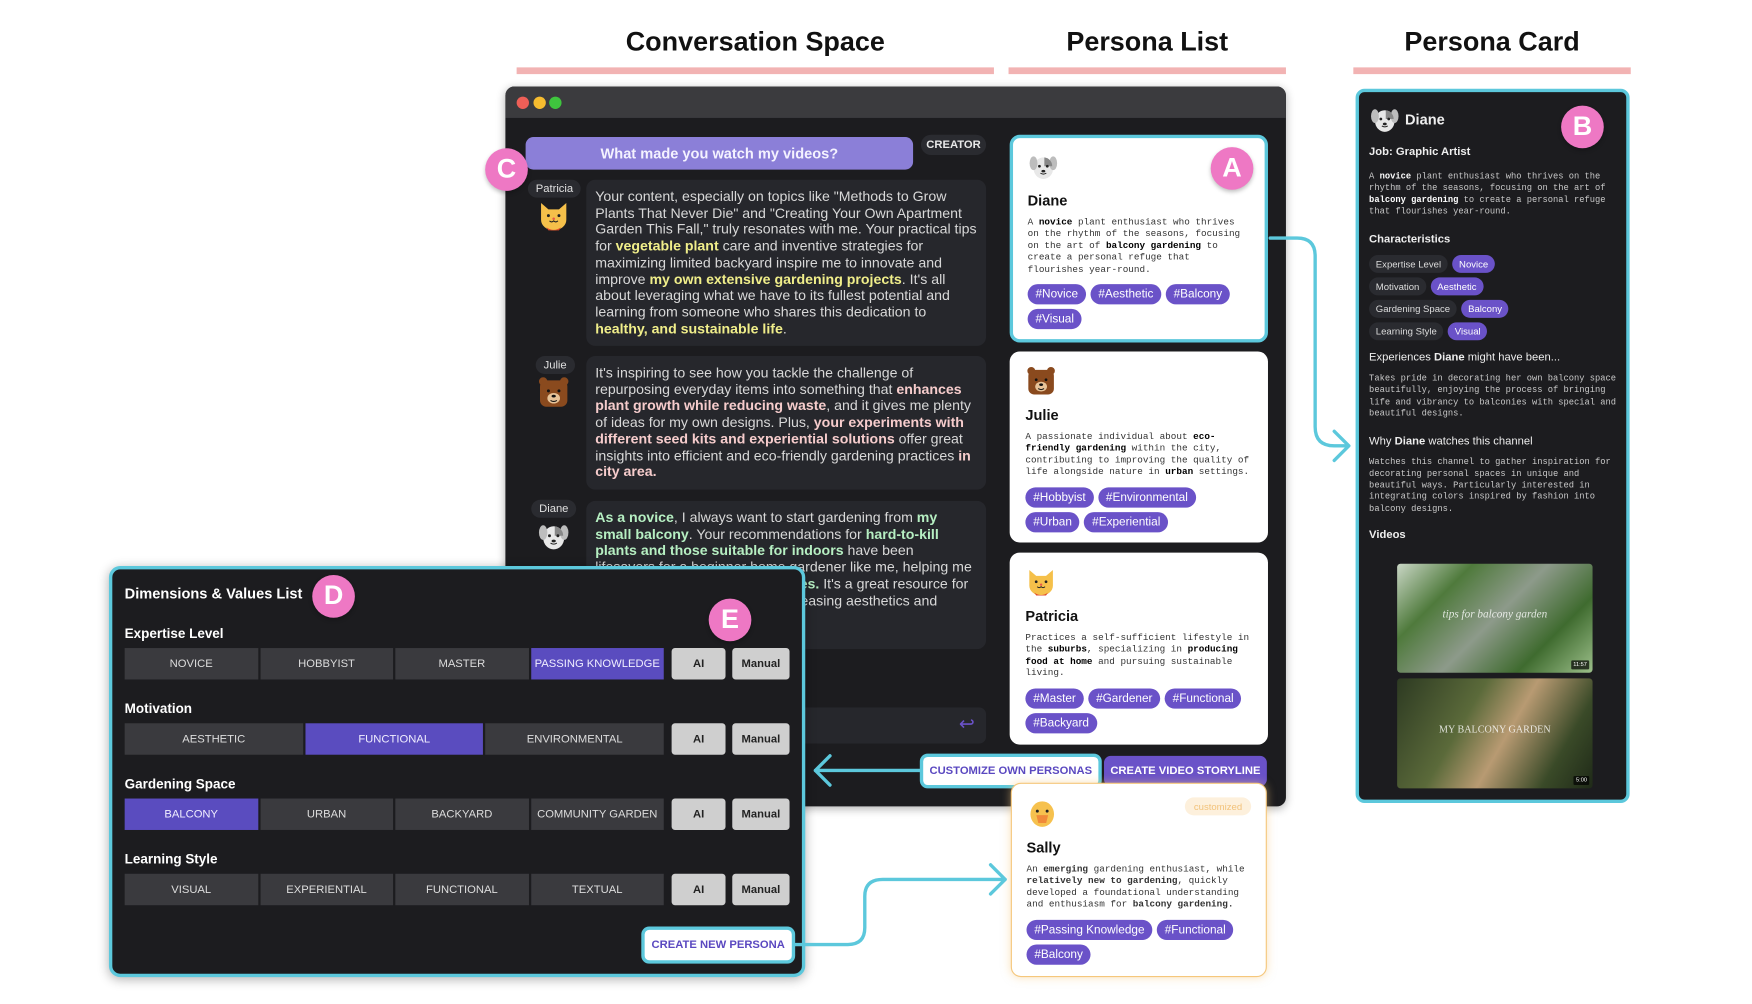  What do you see at coordinates (1061, 722) in the screenshot?
I see `persona-tag: #Backyard` at bounding box center [1061, 722].